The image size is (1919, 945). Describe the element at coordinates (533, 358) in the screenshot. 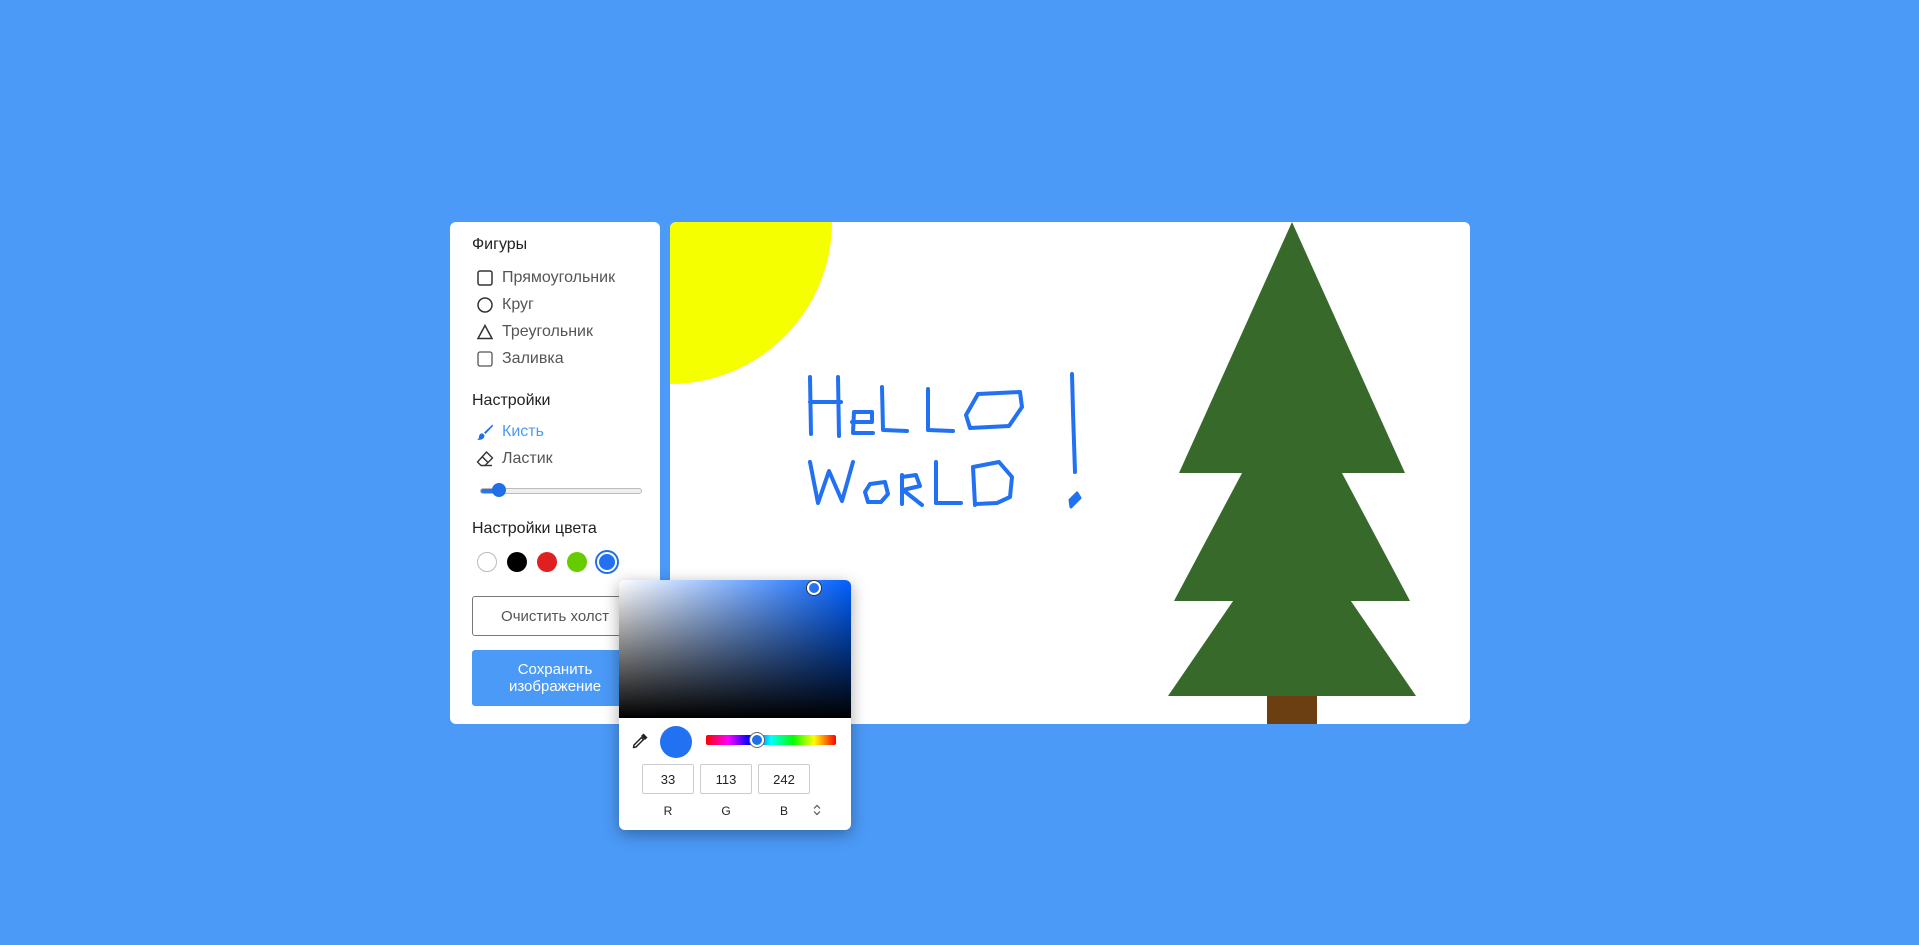

I see `fill-toggle-label: Заливка` at that location.